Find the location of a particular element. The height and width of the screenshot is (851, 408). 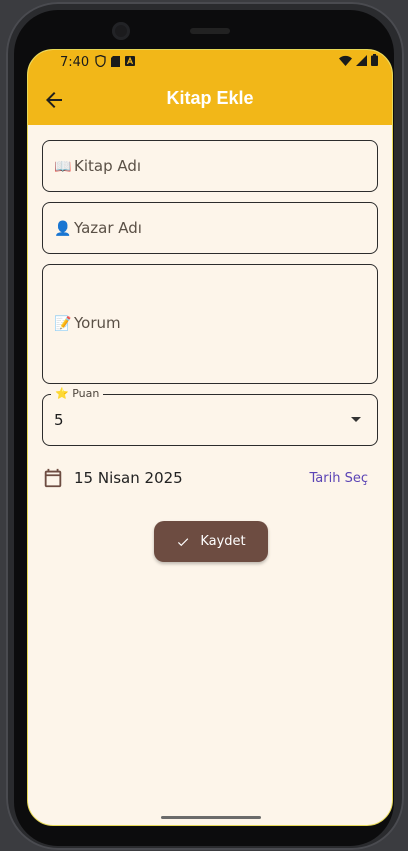

signal-icon is located at coordinates (361, 62).